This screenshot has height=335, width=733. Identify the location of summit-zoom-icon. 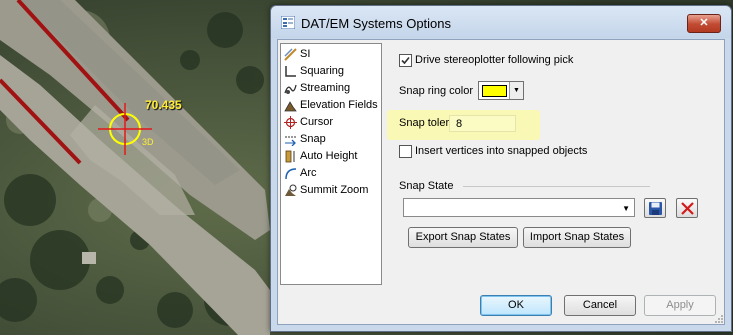
(291, 190).